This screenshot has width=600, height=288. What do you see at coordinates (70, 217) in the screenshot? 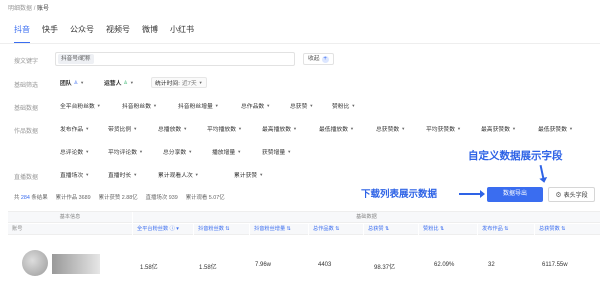
I see `group-basic-info: 基本信息` at bounding box center [70, 217].